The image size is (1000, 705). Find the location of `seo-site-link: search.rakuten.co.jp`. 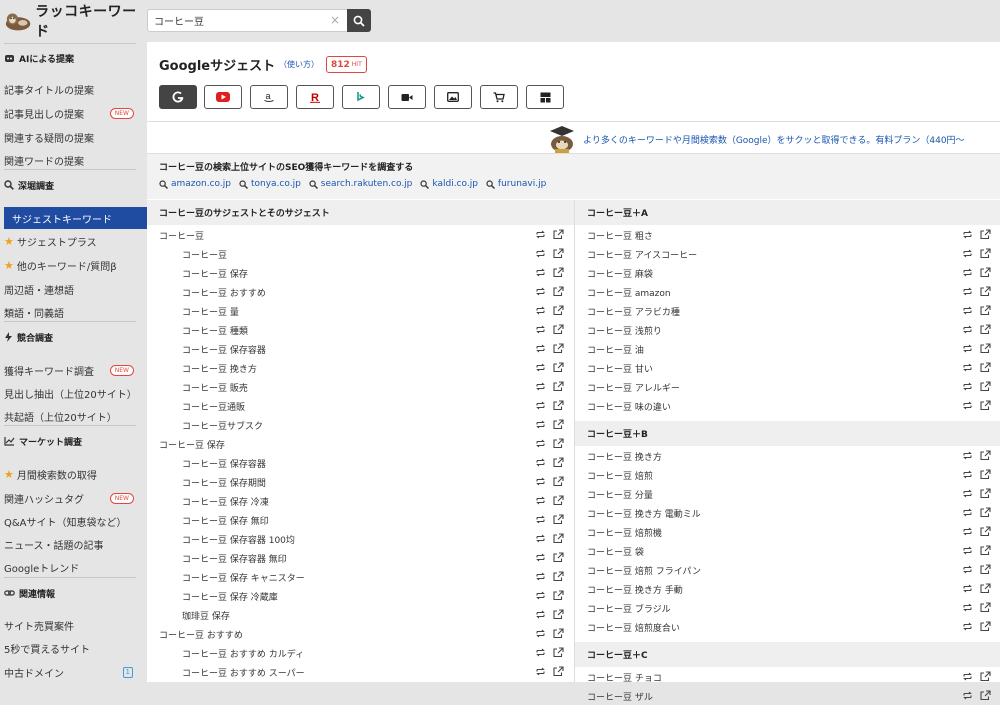

seo-site-link: search.rakuten.co.jp is located at coordinates (360, 184).